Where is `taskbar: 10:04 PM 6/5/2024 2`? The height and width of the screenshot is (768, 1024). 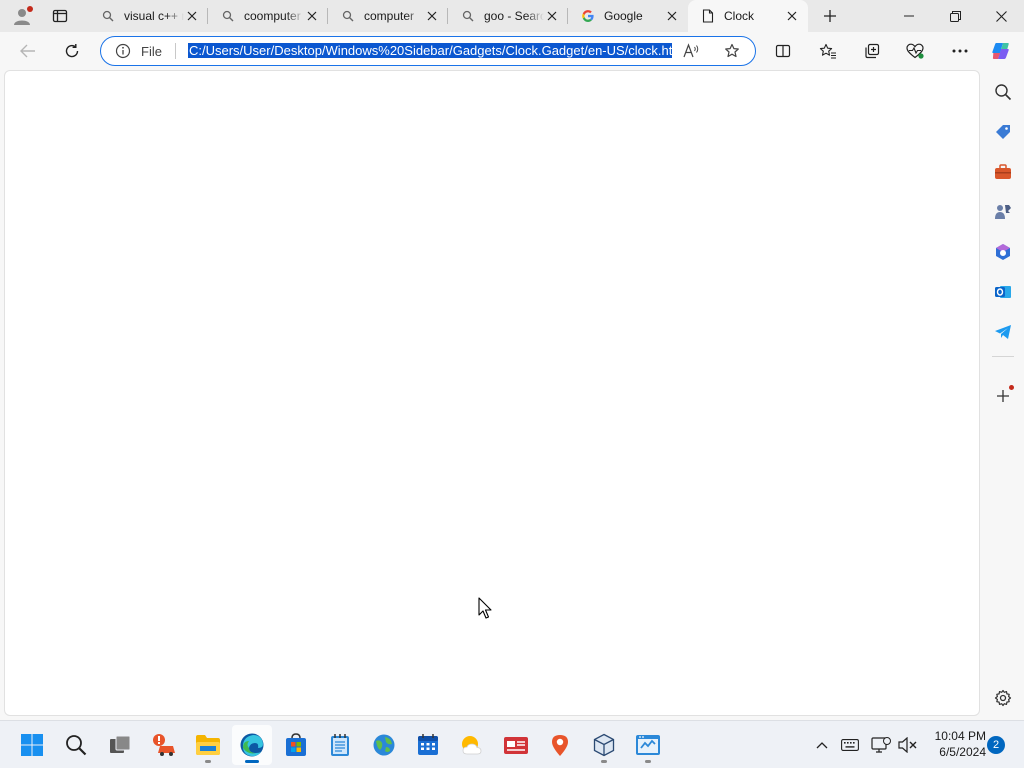
taskbar: 10:04 PM 6/5/2024 2 is located at coordinates (512, 744).